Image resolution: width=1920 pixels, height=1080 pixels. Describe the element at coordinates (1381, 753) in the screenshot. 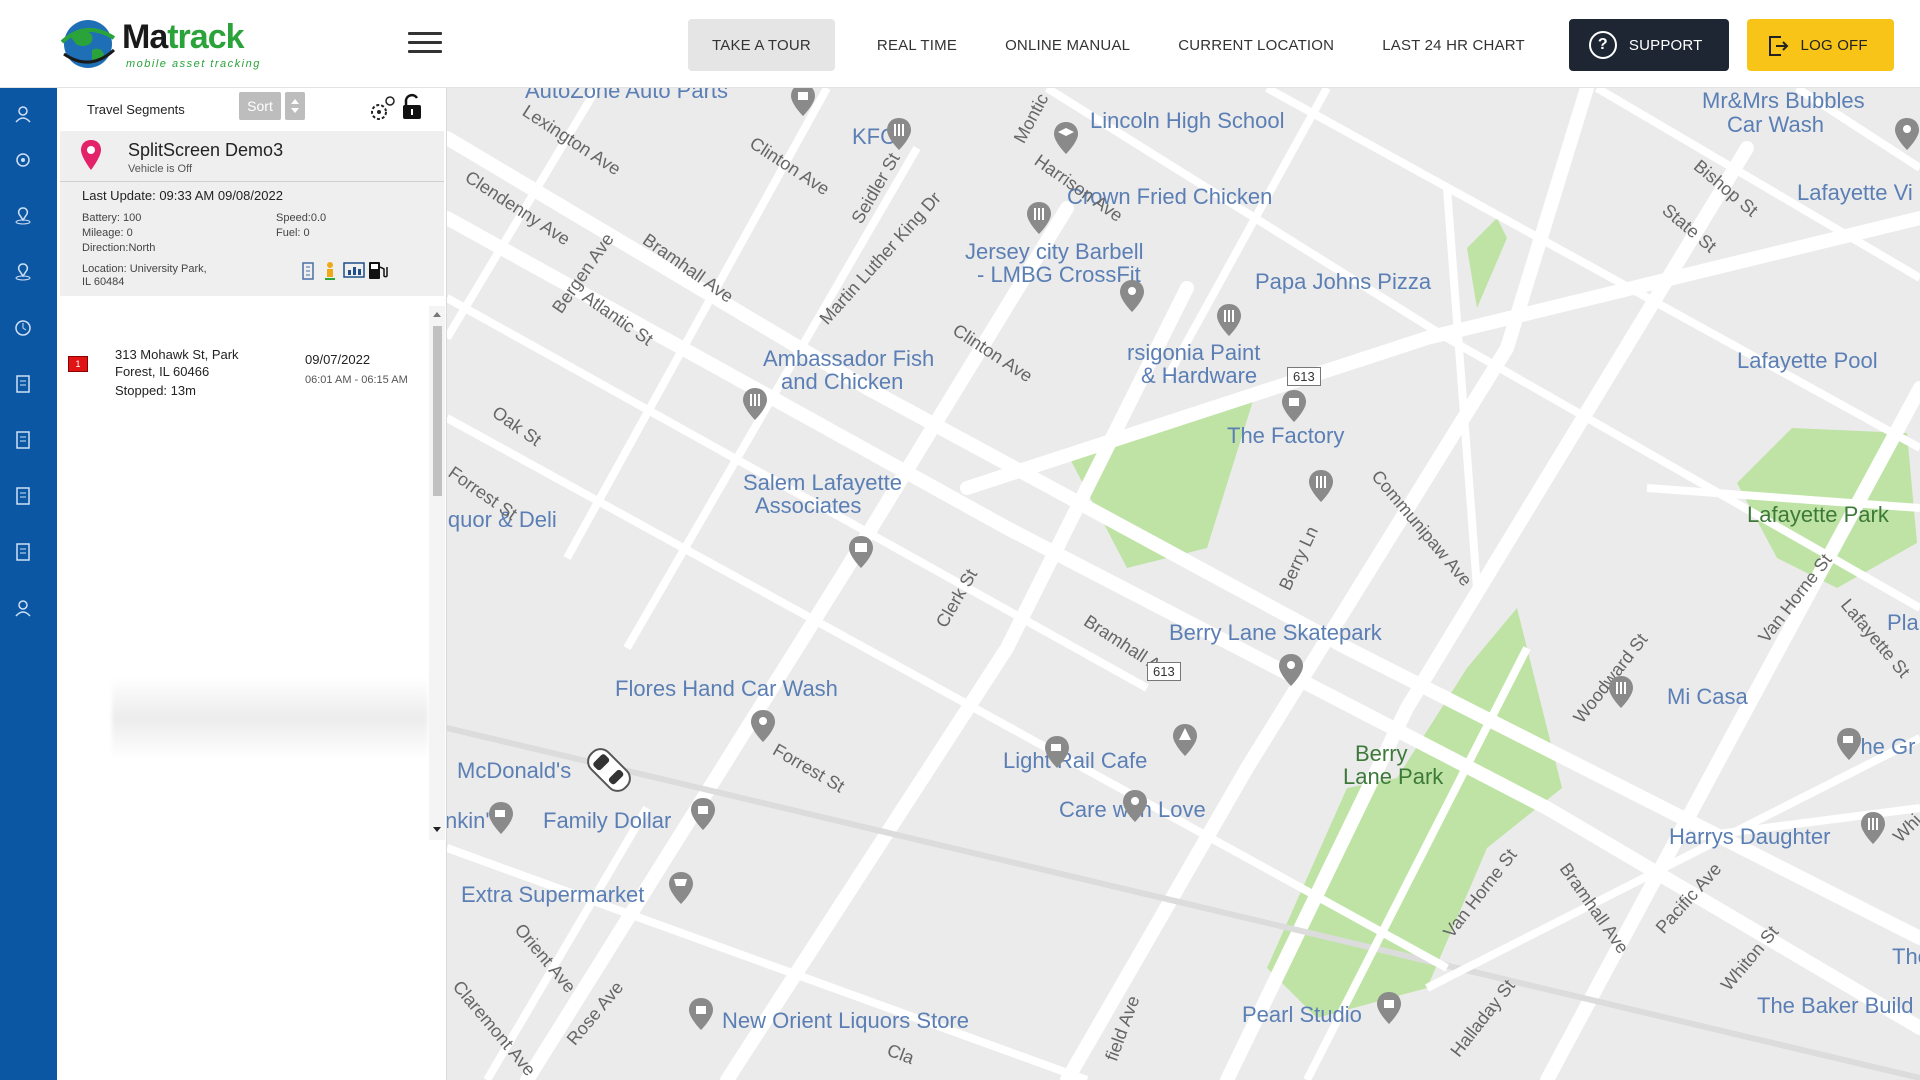

I see `park-label: Berry` at that location.